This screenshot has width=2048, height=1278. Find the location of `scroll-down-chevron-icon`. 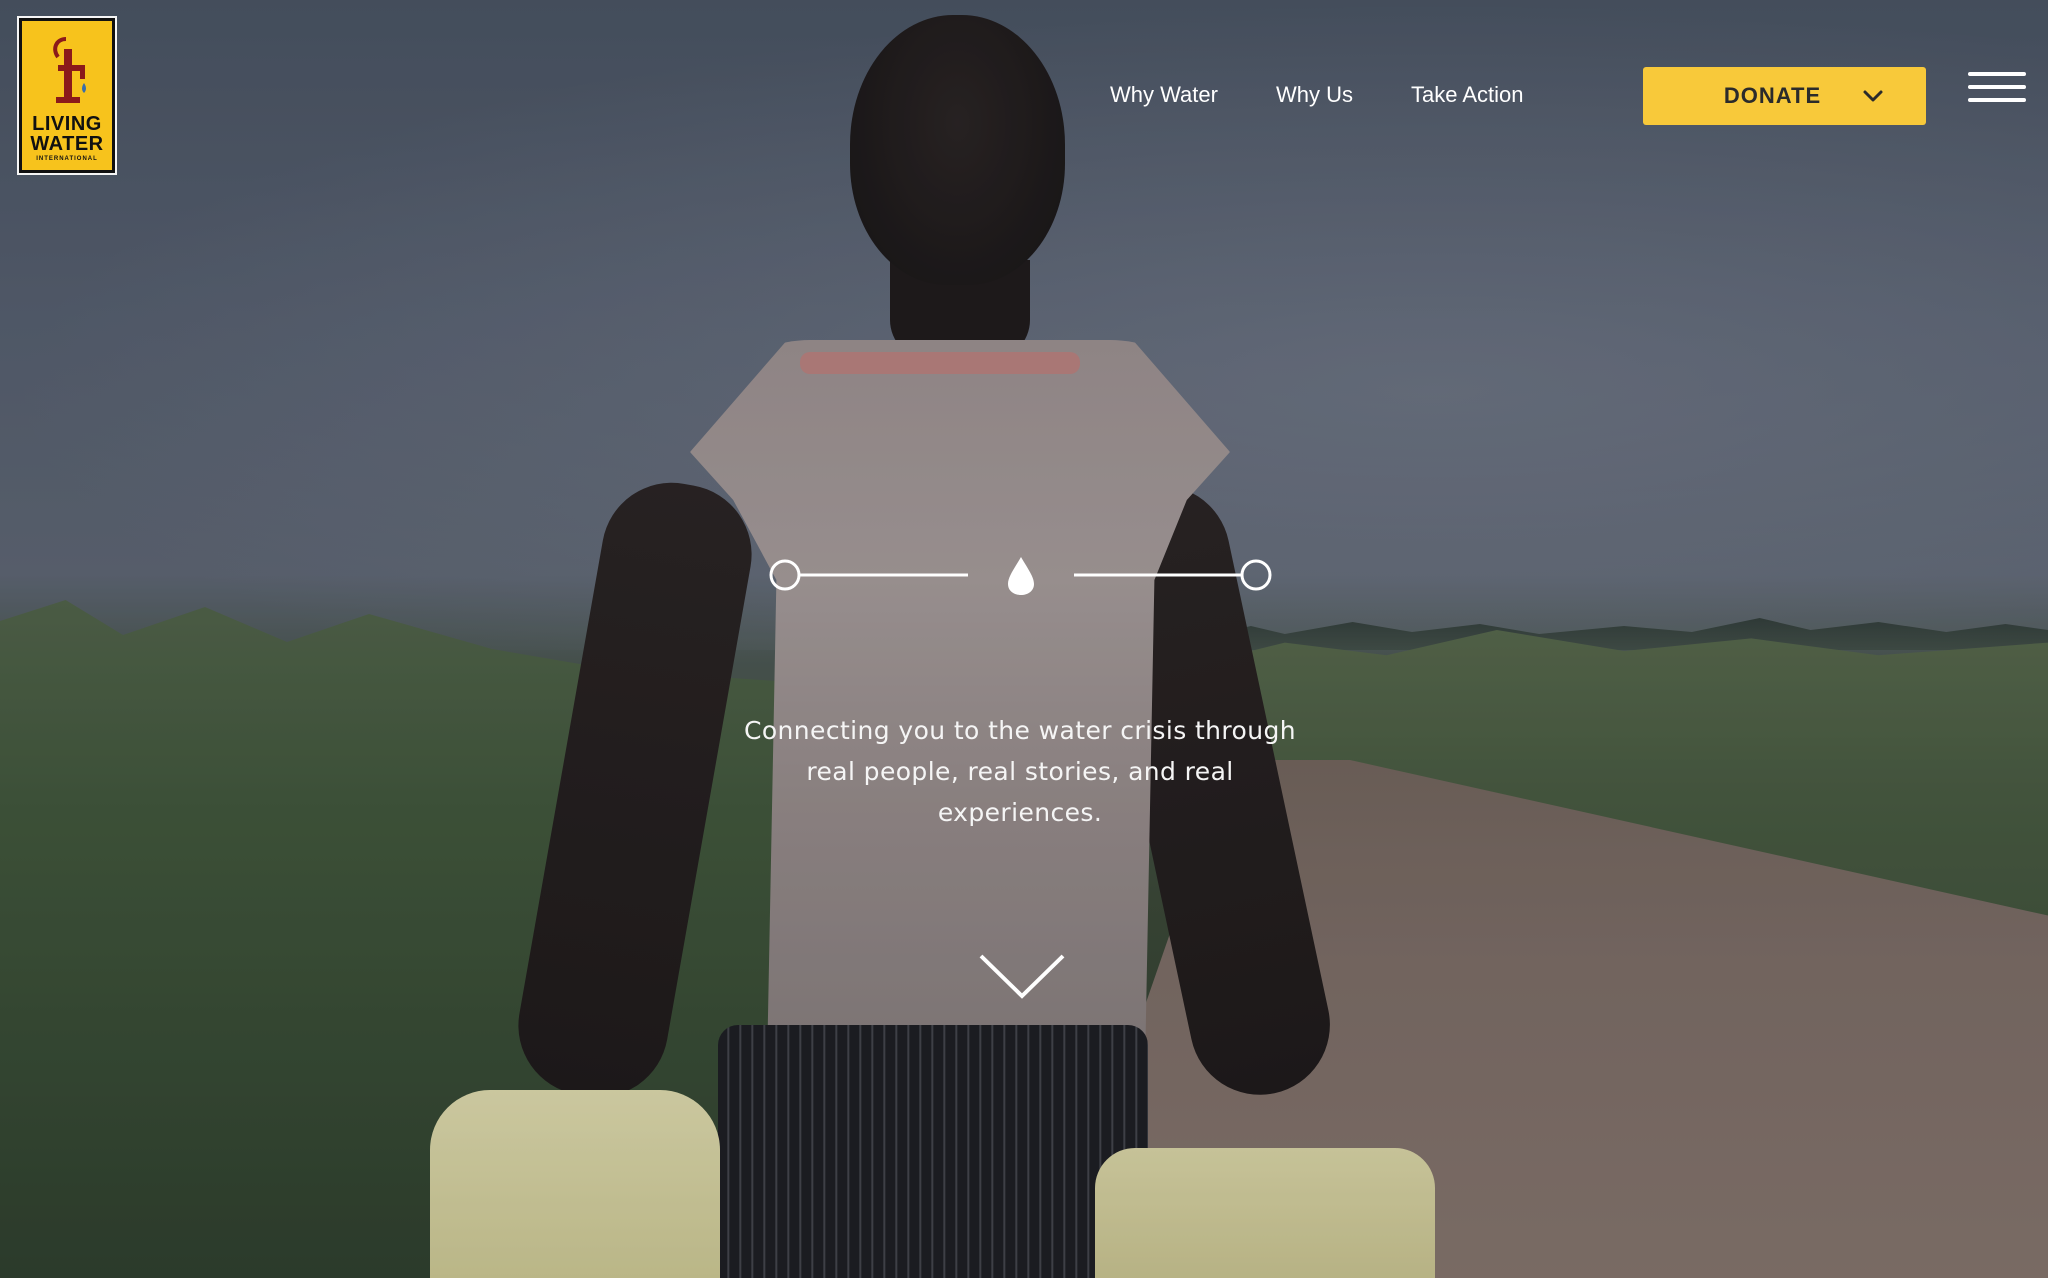

scroll-down-chevron-icon is located at coordinates (1022, 977).